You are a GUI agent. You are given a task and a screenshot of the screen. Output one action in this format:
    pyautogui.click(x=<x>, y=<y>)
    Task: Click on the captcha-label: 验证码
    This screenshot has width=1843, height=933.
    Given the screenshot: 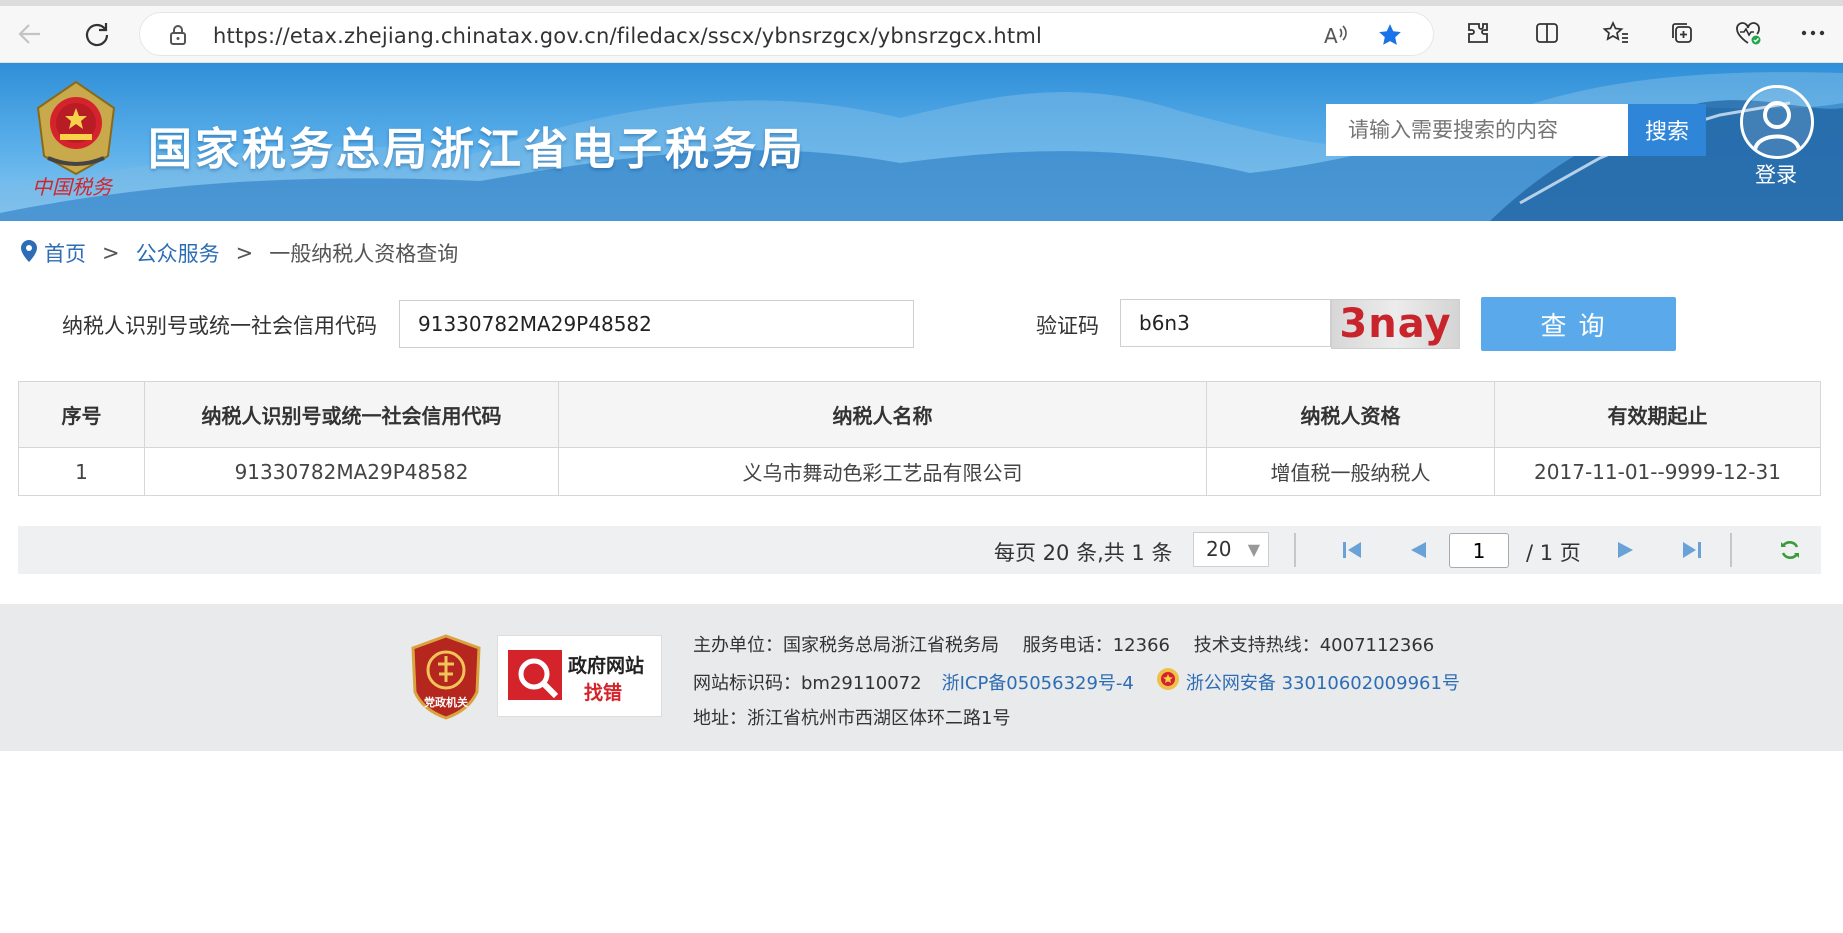 What is the action you would take?
    pyautogui.click(x=1067, y=326)
    